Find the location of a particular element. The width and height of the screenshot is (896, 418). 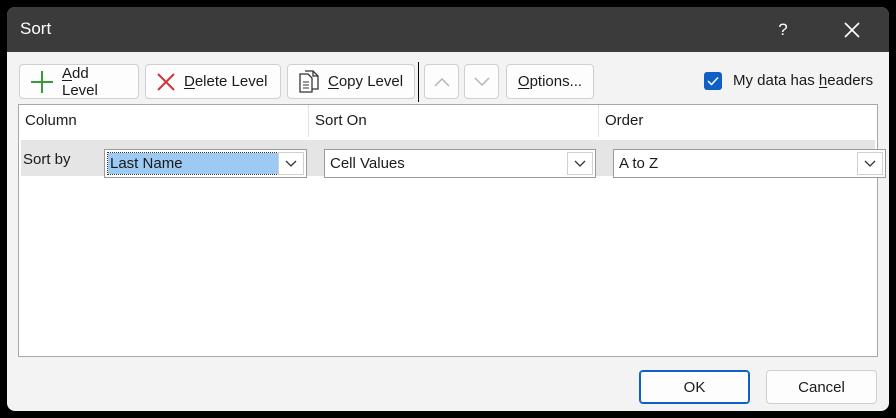

chevron-up-icon is located at coordinates (441, 82).